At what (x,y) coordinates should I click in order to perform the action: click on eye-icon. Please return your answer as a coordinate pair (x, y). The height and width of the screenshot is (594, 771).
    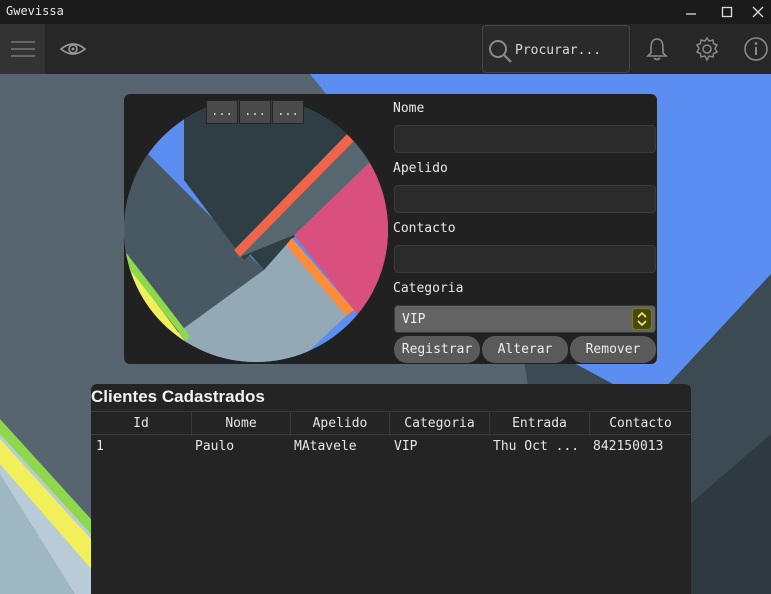
    Looking at the image, I should click on (73, 49).